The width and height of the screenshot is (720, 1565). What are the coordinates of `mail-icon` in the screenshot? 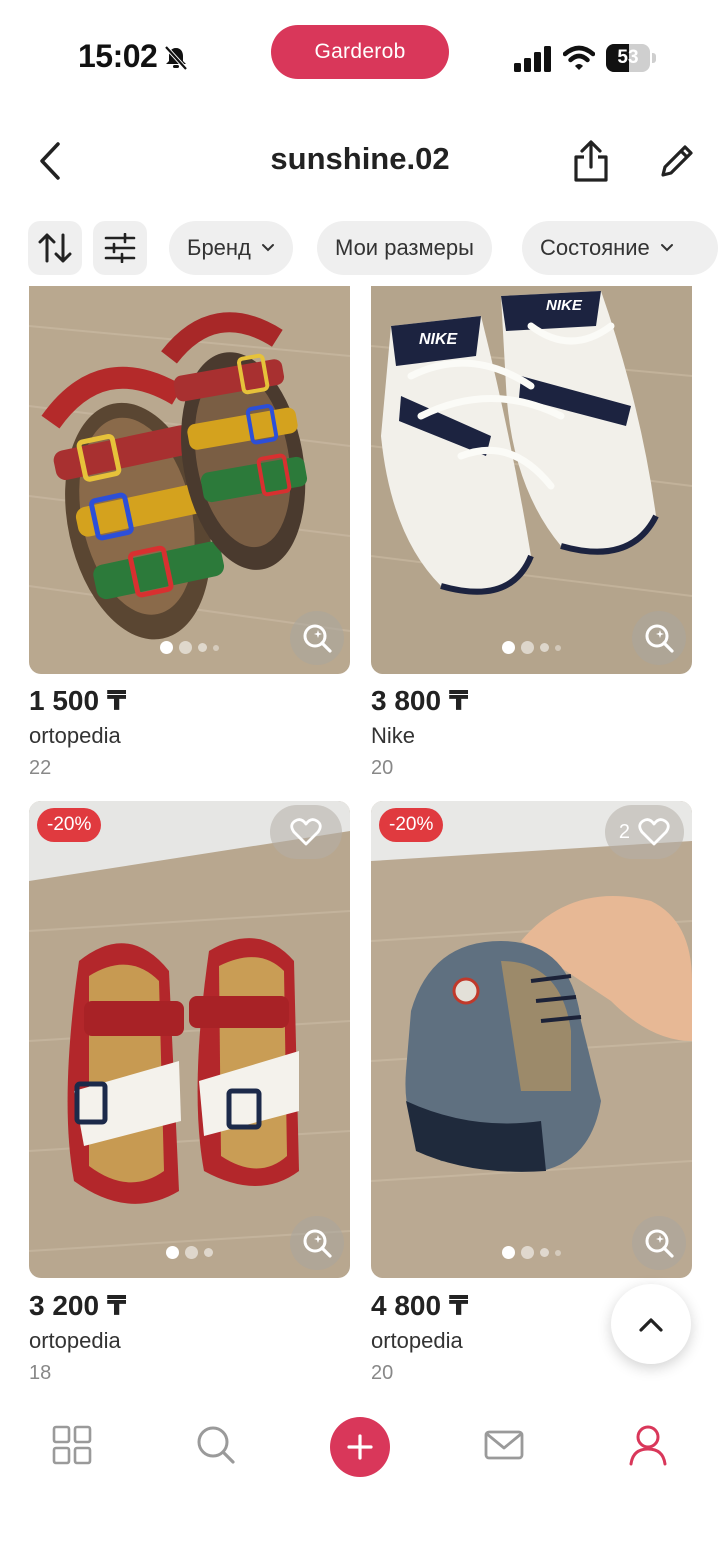 It's located at (504, 1445).